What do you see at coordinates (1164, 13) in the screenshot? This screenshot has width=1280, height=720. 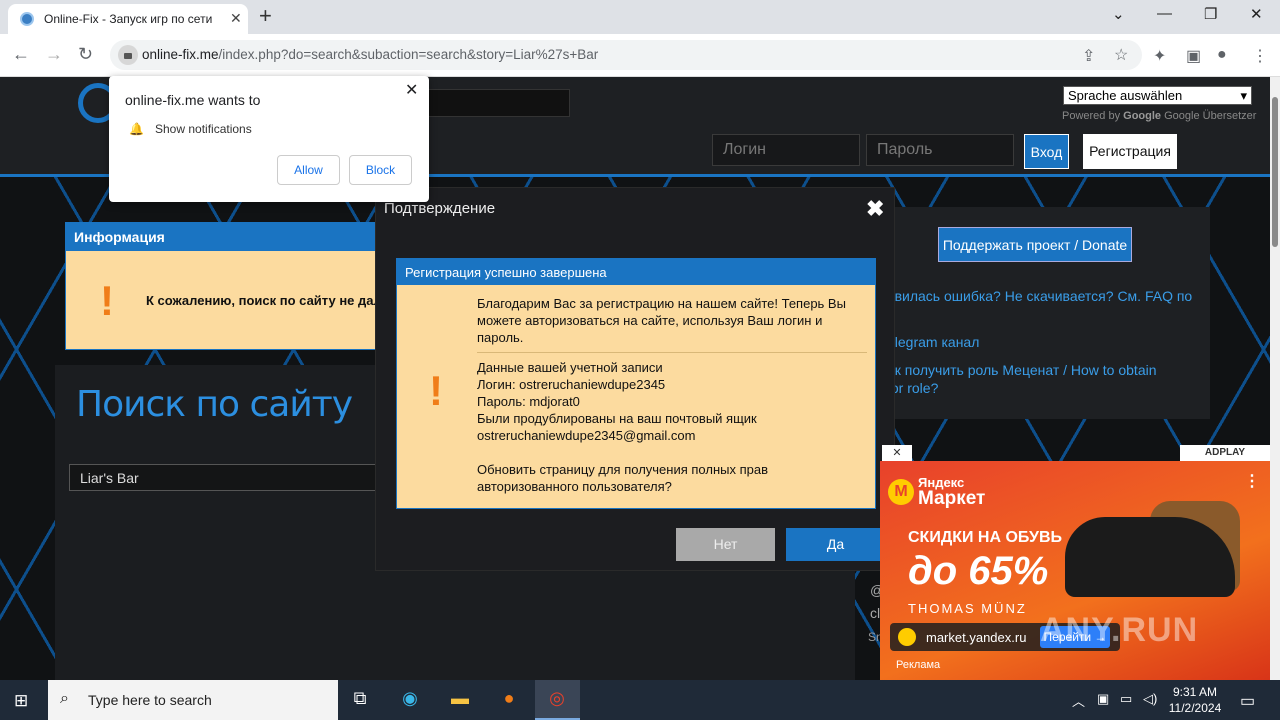 I see `minimize-icon: —` at bounding box center [1164, 13].